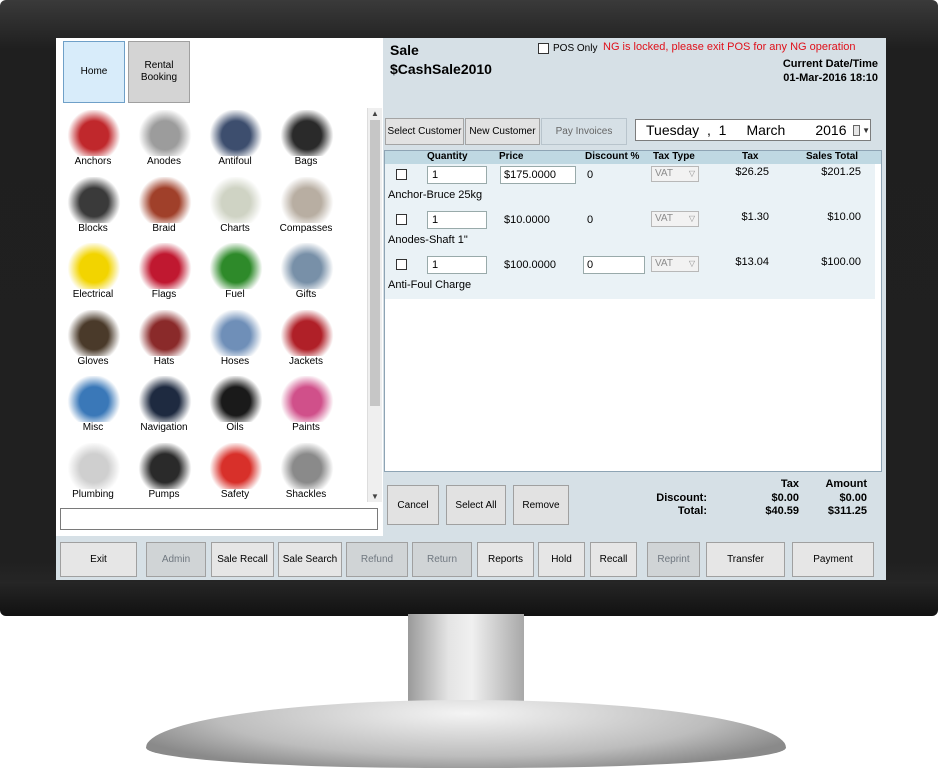 This screenshot has width=938, height=771. I want to click on sale-recall-button: Sale Recall, so click(242, 559).